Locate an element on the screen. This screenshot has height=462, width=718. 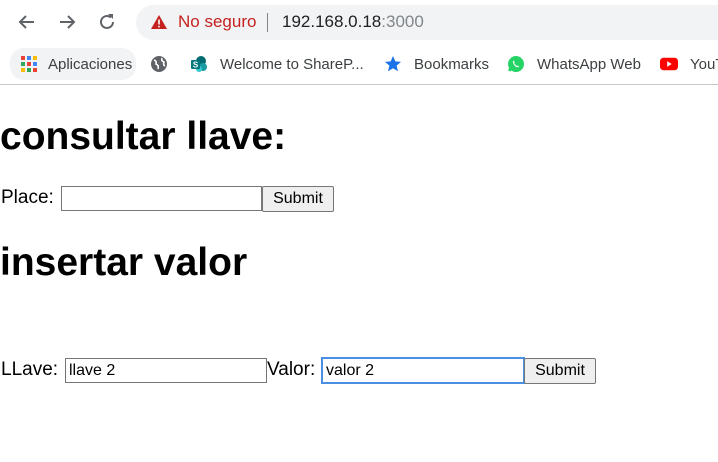
place-label: Place: is located at coordinates (27, 197).